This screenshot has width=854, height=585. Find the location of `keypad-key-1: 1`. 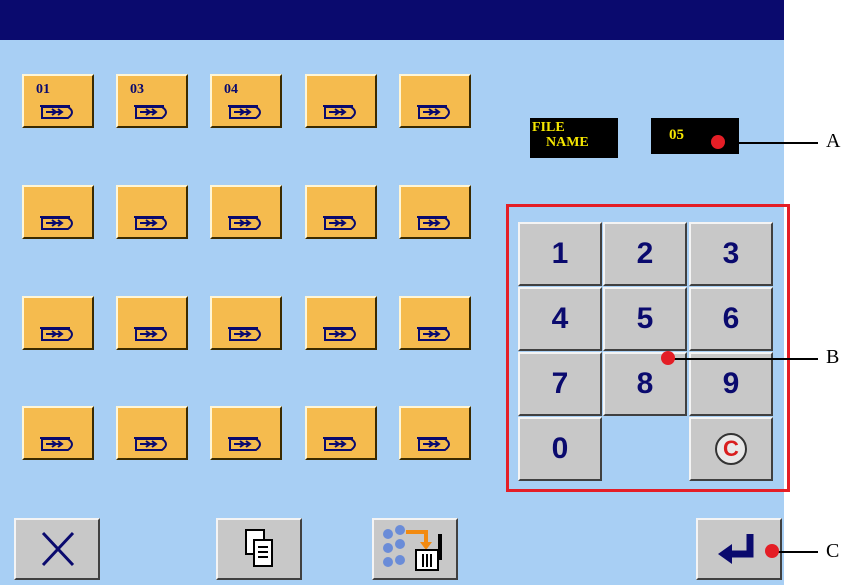

keypad-key-1: 1 is located at coordinates (560, 254).